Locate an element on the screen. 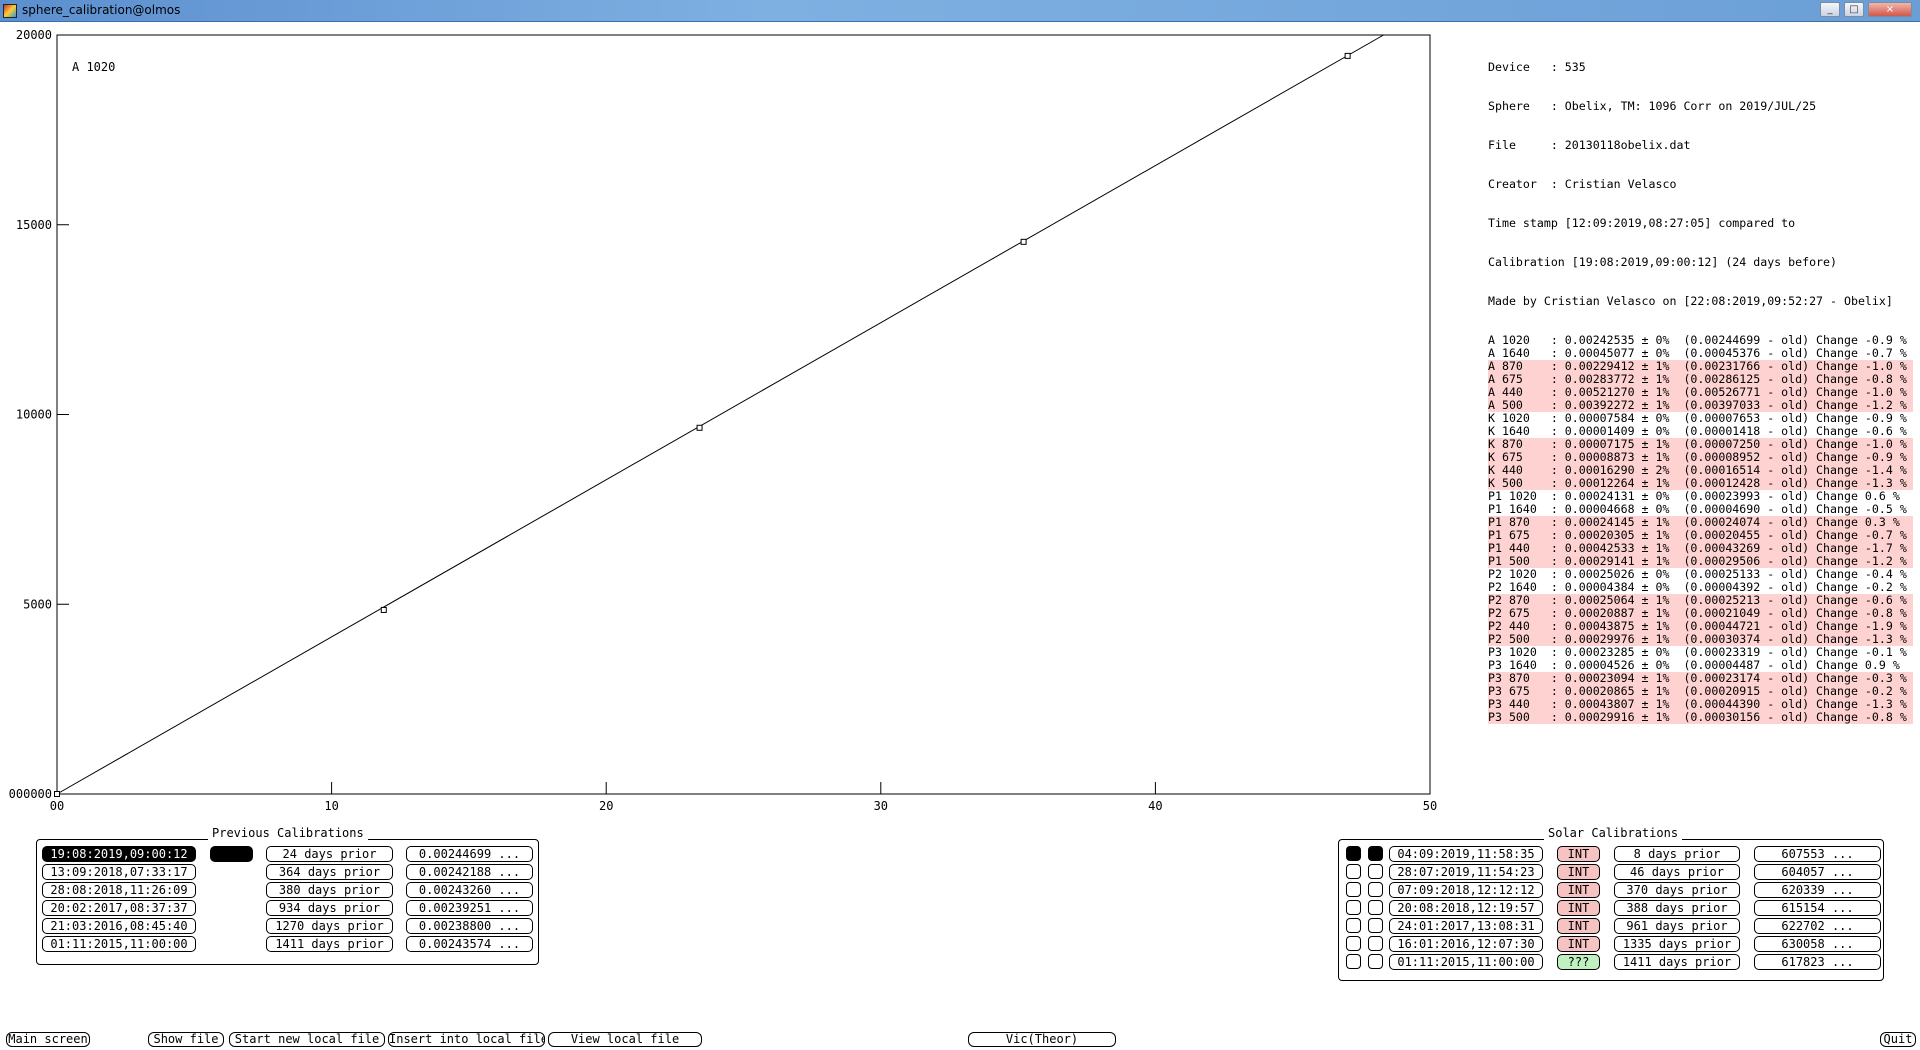 Image resolution: width=1920 pixels, height=1050 pixels. previous-prior-label: 24 days prior is located at coordinates (329, 854).